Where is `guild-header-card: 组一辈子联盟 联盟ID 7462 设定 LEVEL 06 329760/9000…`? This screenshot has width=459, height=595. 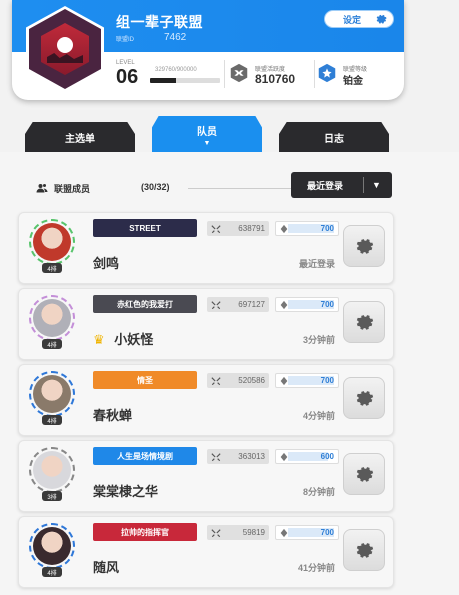 guild-header-card: 组一辈子联盟 联盟ID 7462 设定 LEVEL 06 329760/9000… is located at coordinates (208, 50).